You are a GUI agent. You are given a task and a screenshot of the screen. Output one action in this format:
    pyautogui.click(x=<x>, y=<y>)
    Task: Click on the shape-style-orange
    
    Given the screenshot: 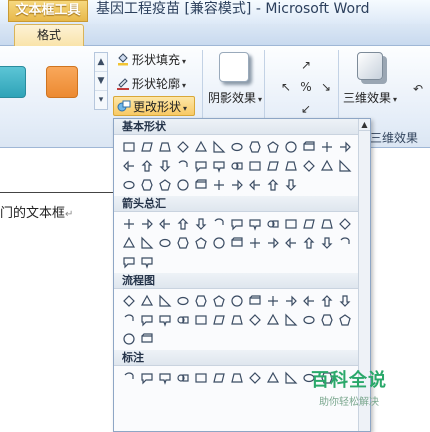 What is the action you would take?
    pyautogui.click(x=62, y=82)
    